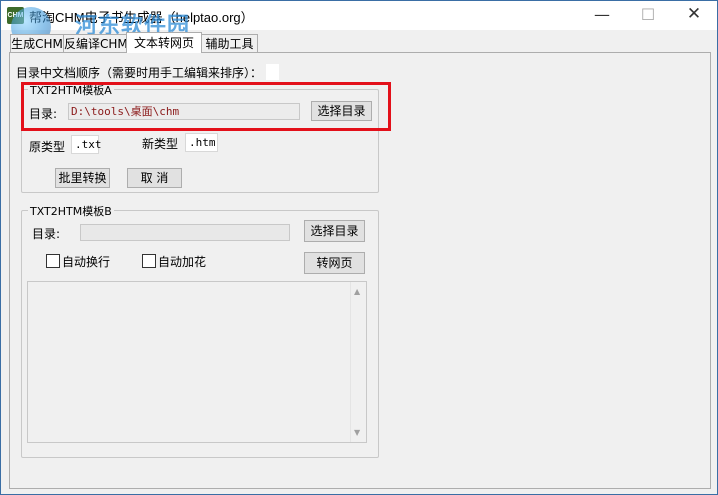 The height and width of the screenshot is (495, 718). I want to click on tab-decompile-chm: 反编译CHM, so click(95, 43).